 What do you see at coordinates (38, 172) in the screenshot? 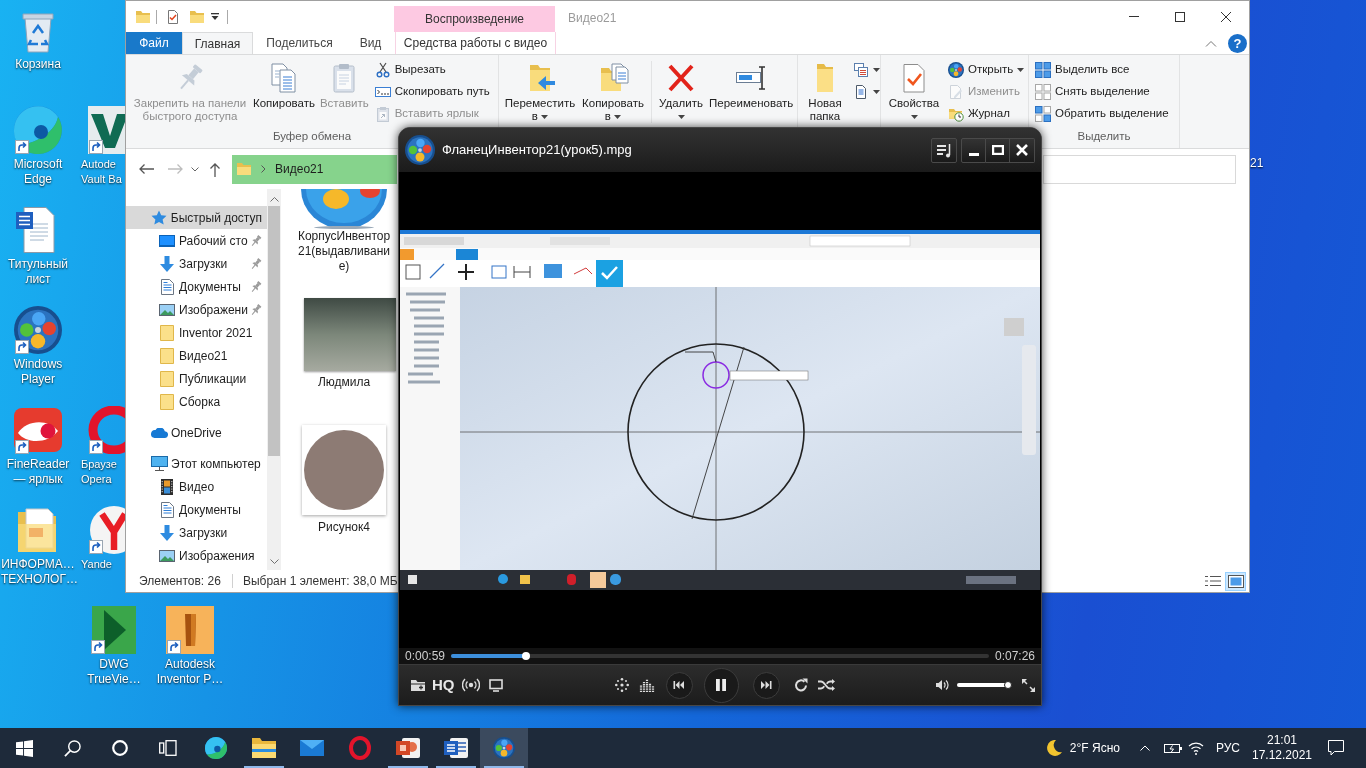
I see `icon-label: Microsoft Edge` at bounding box center [38, 172].